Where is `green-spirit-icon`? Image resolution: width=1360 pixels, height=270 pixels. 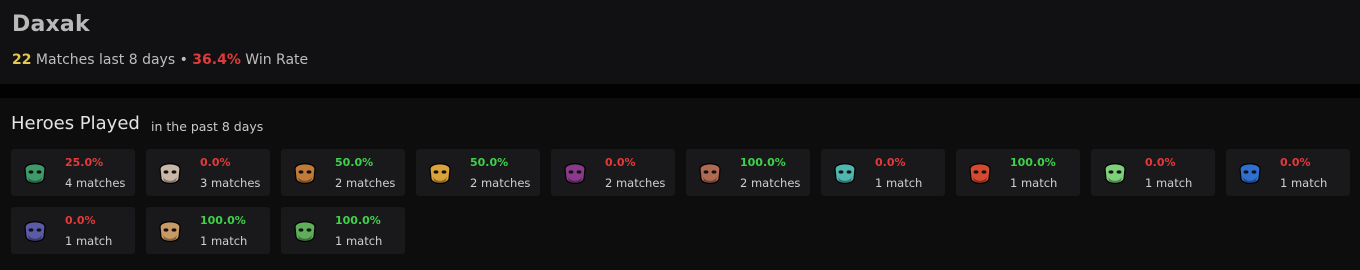 green-spirit-icon is located at coordinates (1115, 173).